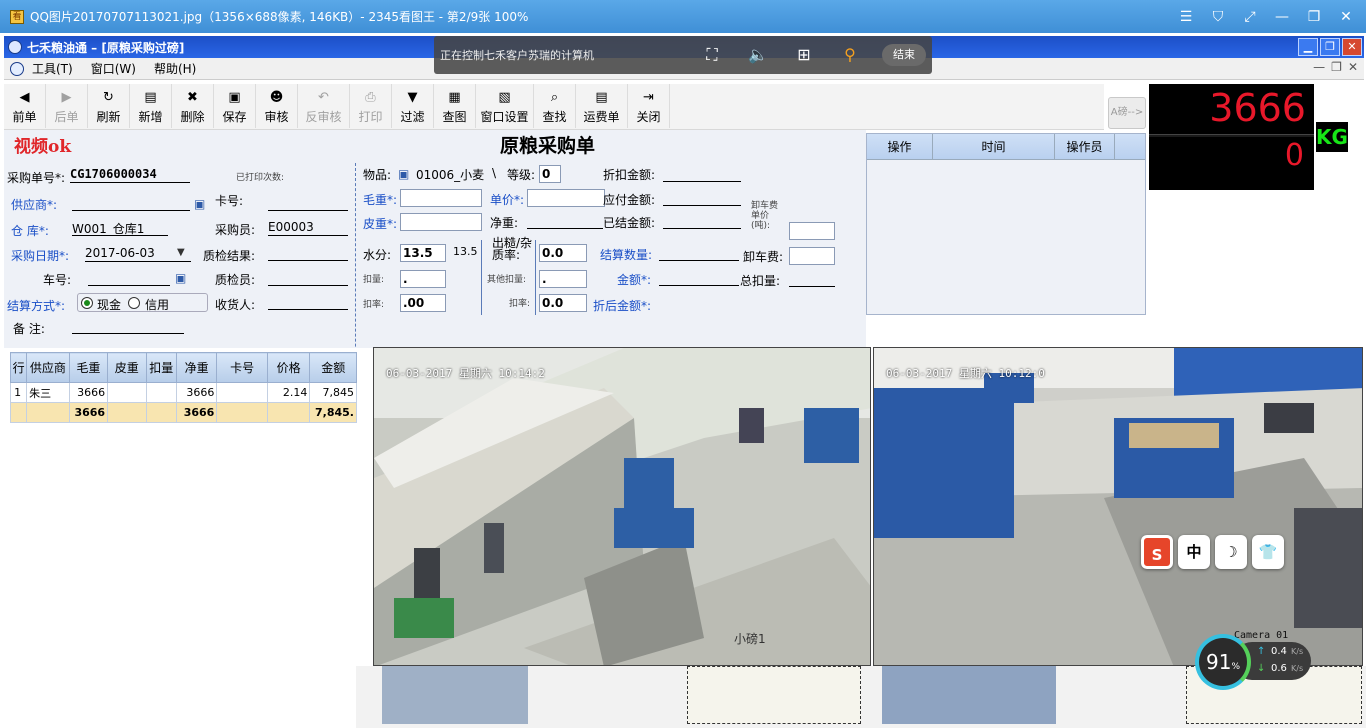 Image resolution: width=1366 pixels, height=728 pixels. What do you see at coordinates (127, 367) in the screenshot?
I see `grid-col-tare: 皮重` at bounding box center [127, 367].